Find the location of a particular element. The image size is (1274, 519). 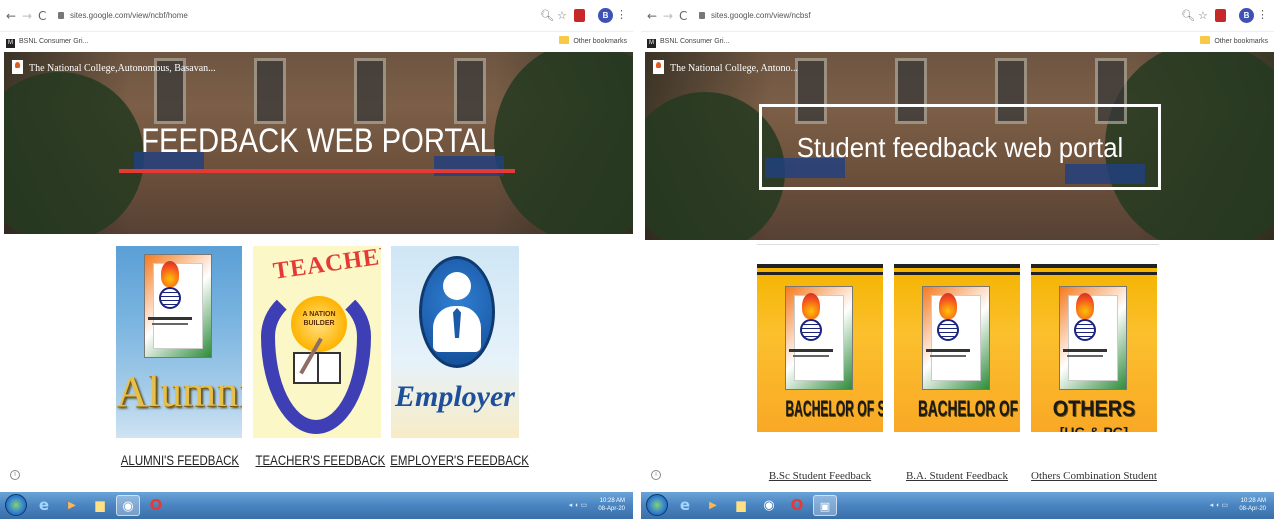

url-text: sites.google.com/view/ncbf/home is located at coordinates (129, 15).